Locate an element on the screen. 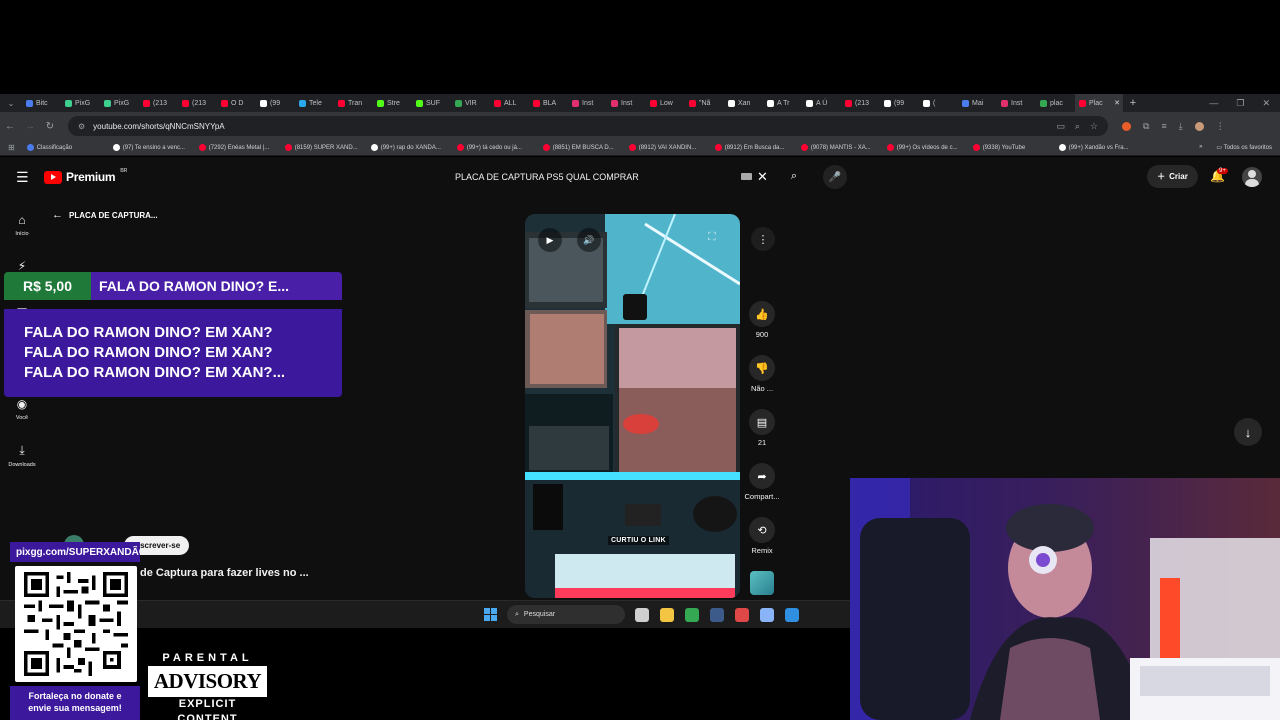  guide-item-downloads: ⤓ Downloads is located at coordinates (22, 455).